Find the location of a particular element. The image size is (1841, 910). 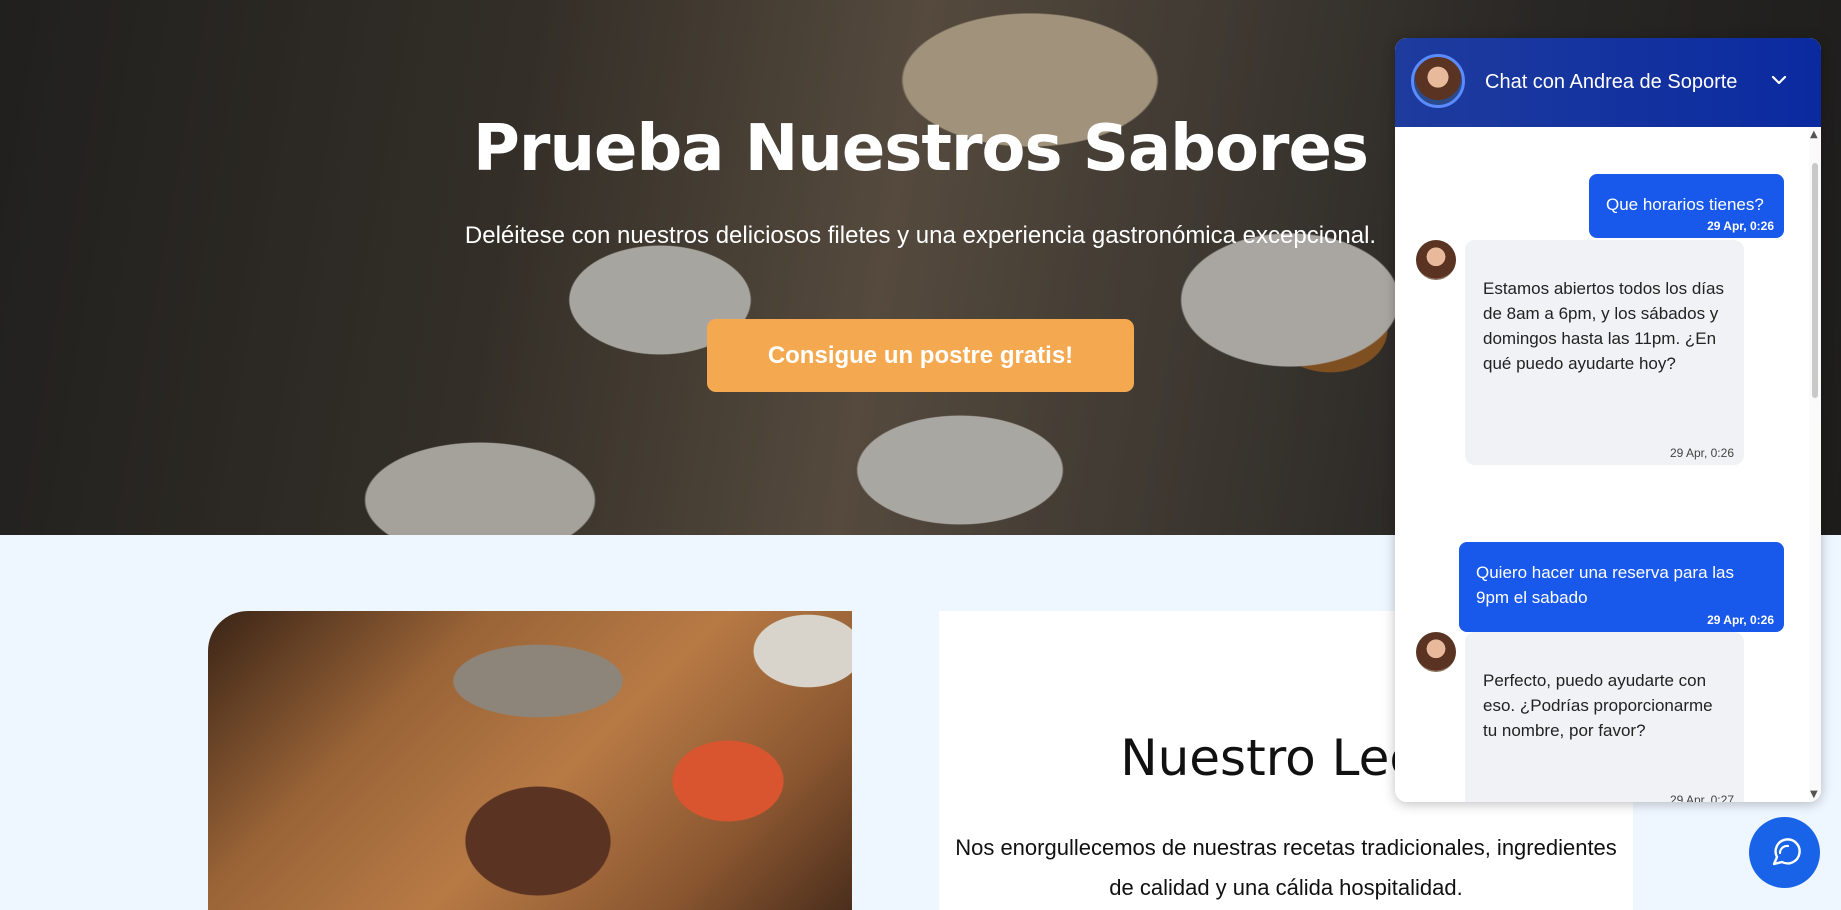

message-text: Que horarios tienes? is located at coordinates (1685, 204).